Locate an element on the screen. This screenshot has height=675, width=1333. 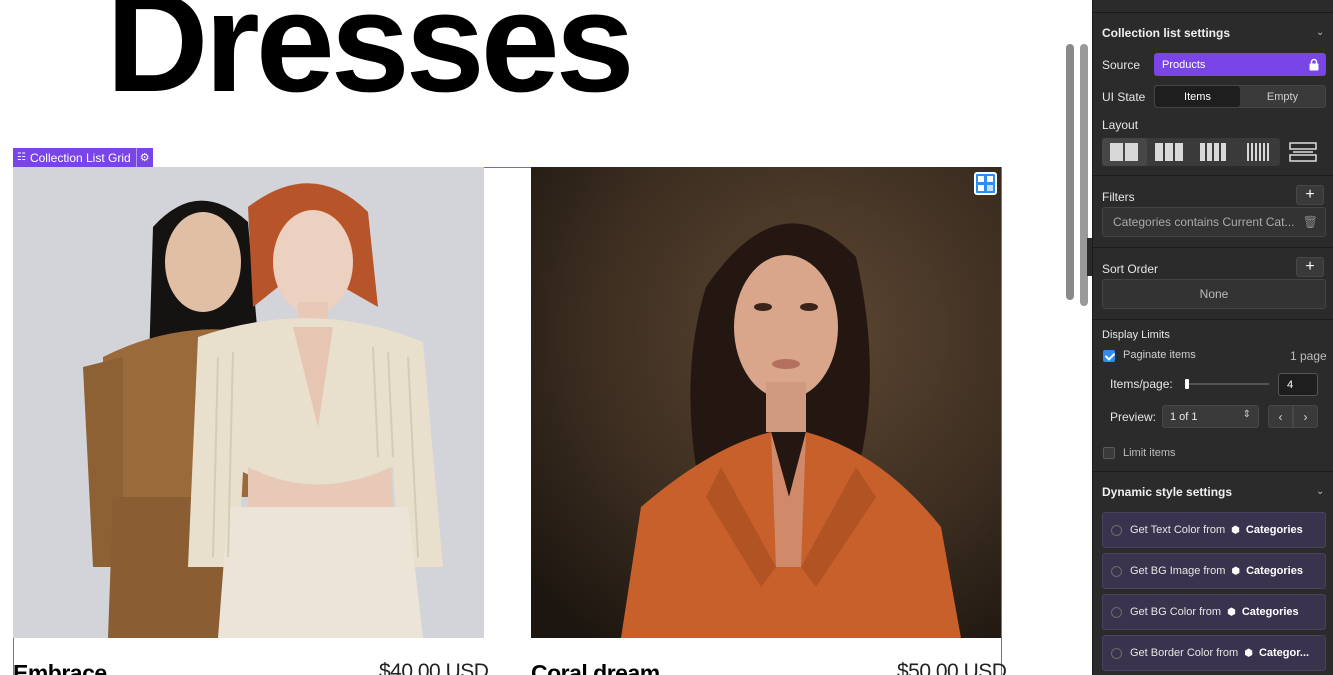
layout-selector is located at coordinates (1191, 152).